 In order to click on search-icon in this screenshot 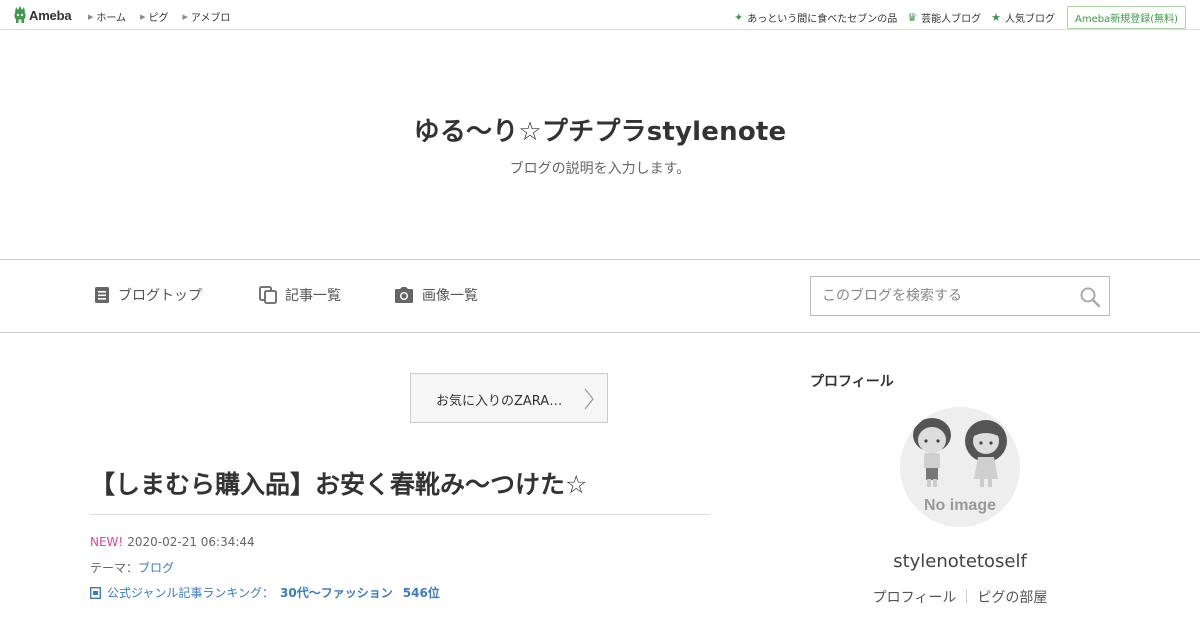, I will do `click(1090, 297)`.